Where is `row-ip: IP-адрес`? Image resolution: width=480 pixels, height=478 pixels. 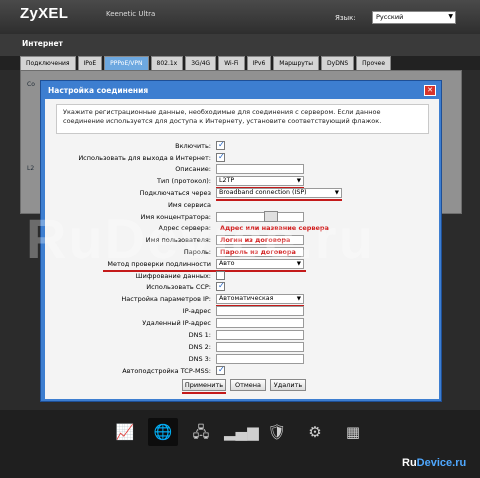
row-ip: IP-адрес is located at coordinates (242, 311).